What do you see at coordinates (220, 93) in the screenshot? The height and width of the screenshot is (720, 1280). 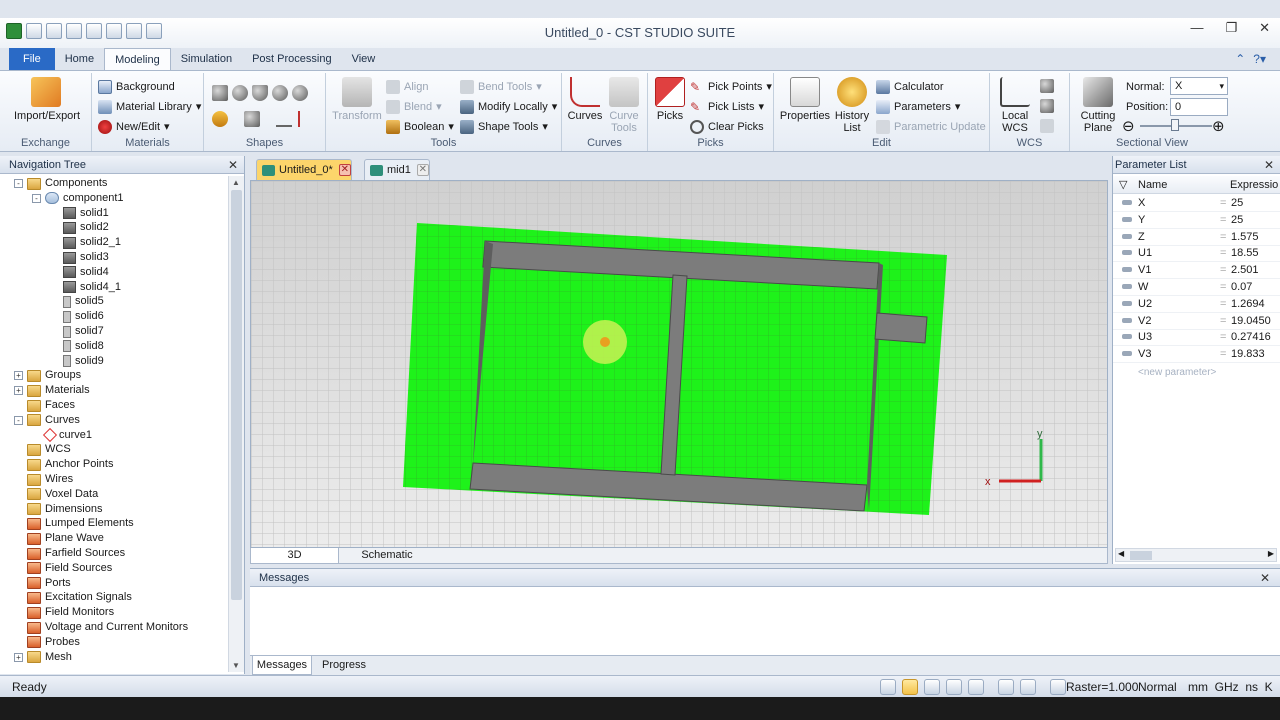 I see `brick-icon` at bounding box center [220, 93].